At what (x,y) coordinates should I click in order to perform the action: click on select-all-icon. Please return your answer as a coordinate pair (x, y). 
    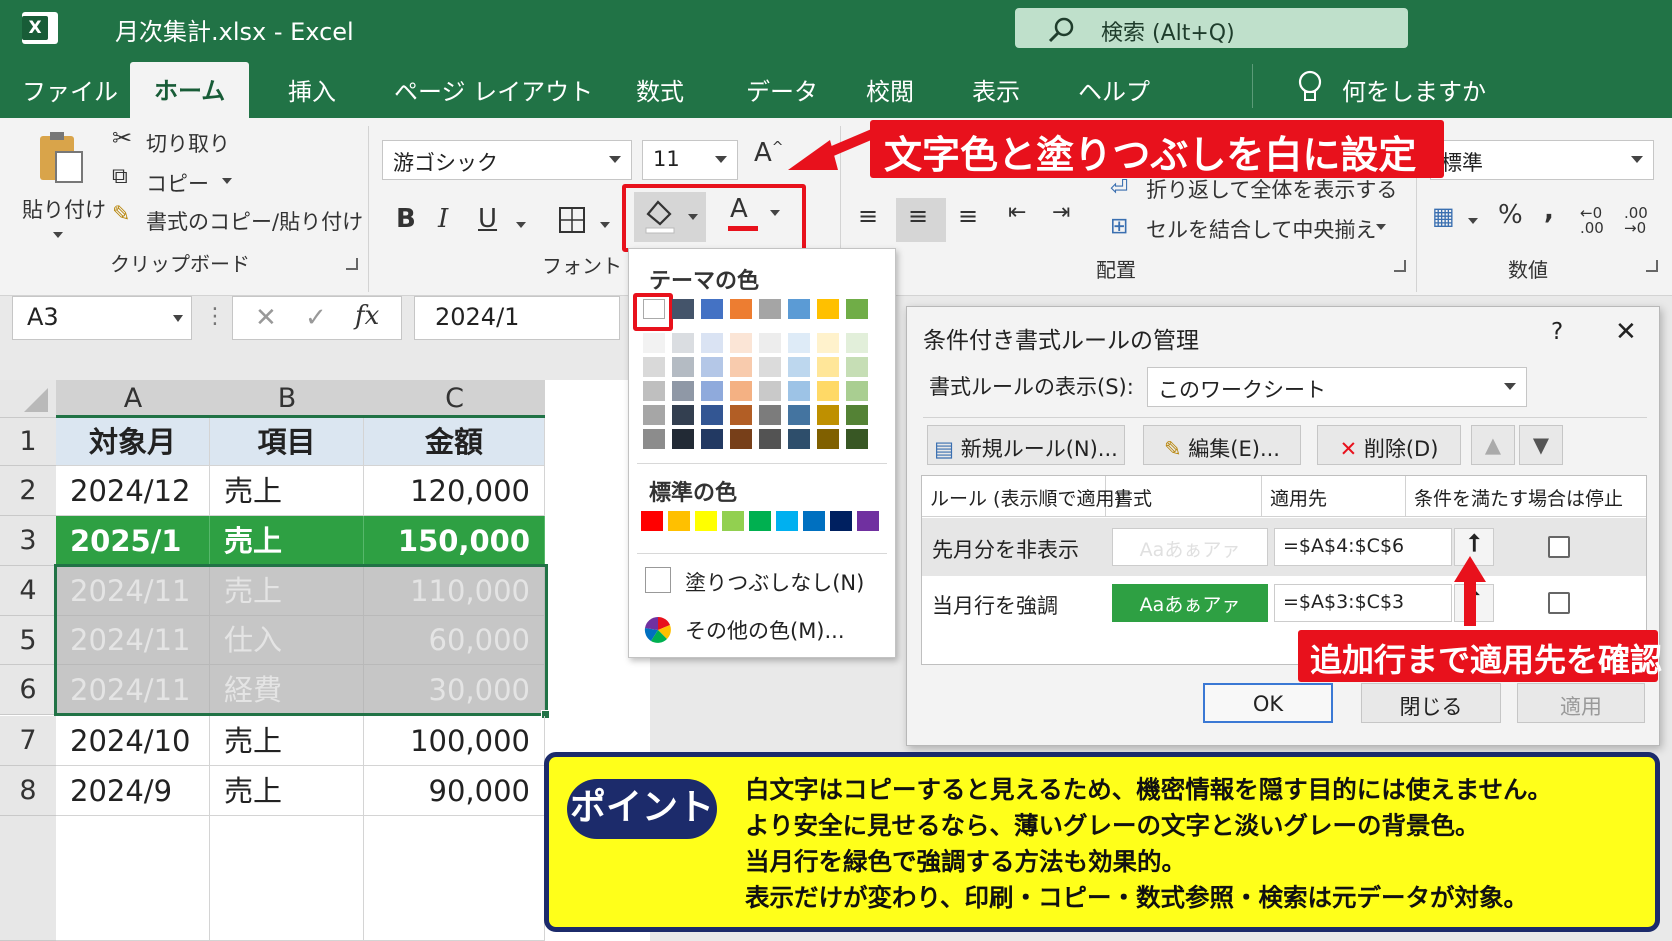
    Looking at the image, I should click on (35, 400).